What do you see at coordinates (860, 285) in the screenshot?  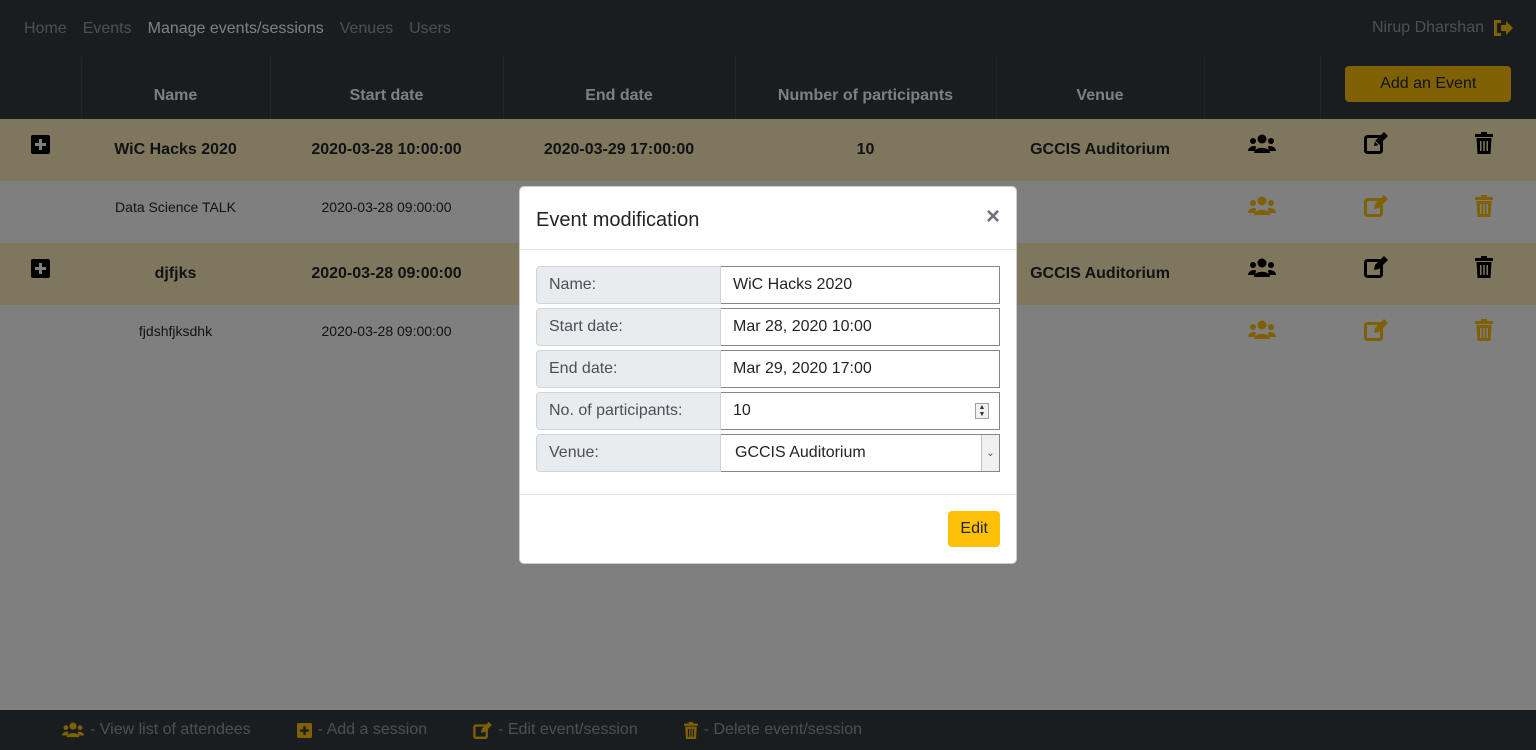 I see `name-input: WiC Hacks 2020` at bounding box center [860, 285].